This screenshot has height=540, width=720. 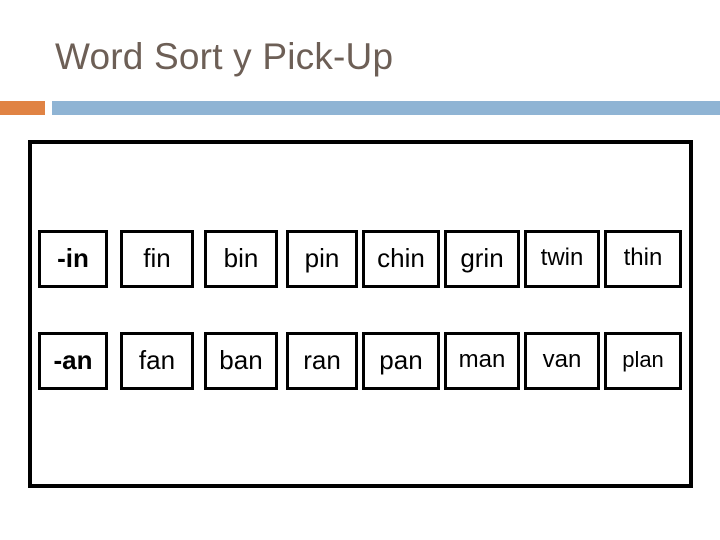 What do you see at coordinates (22, 108) in the screenshot?
I see `accent-orange-block` at bounding box center [22, 108].